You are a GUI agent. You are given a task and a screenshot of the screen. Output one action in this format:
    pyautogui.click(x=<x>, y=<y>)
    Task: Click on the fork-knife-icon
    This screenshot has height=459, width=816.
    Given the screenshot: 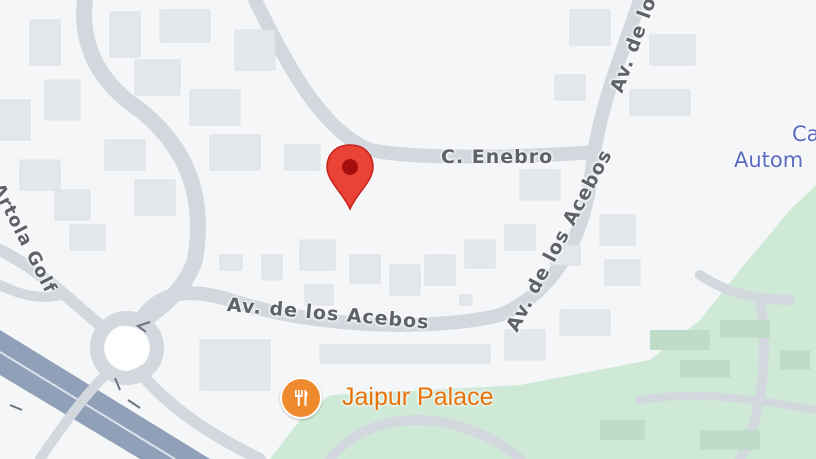 What is the action you would take?
    pyautogui.click(x=301, y=398)
    